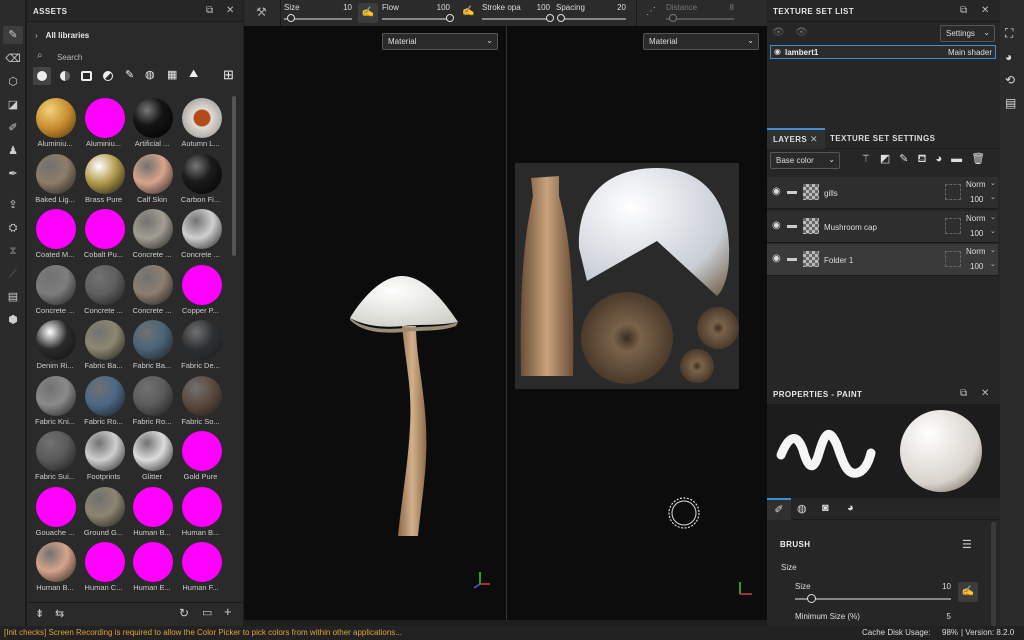 Image resolution: width=1024 pixels, height=640 pixels. Describe the element at coordinates (825, 508) in the screenshot. I see `stencil-tab-icon: ◙` at that location.